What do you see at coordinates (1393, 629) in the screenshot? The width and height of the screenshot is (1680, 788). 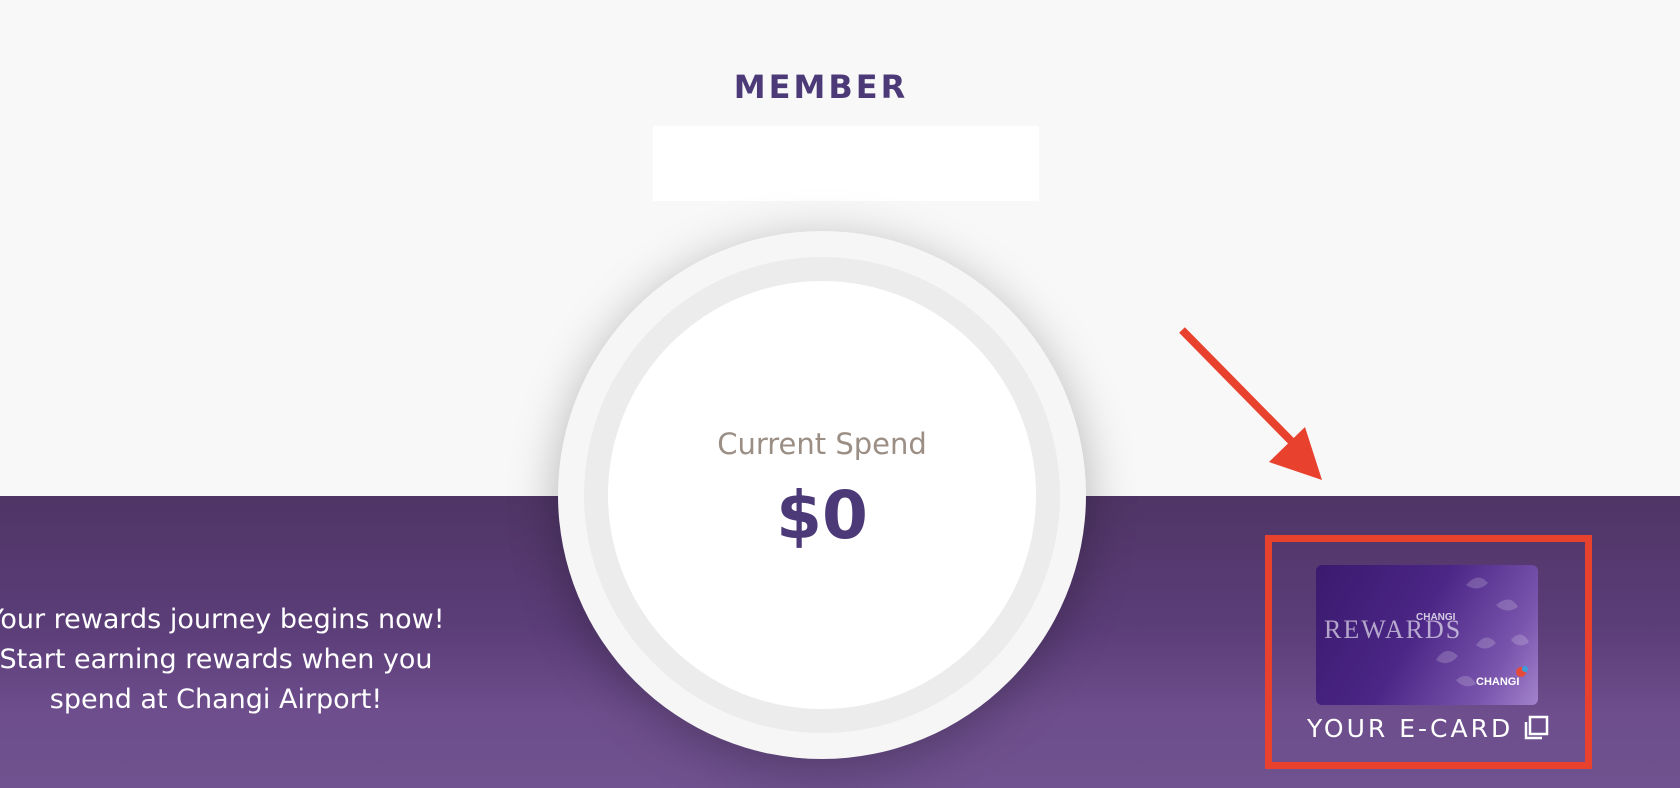 I see `ecard-brand-large: REWARDS` at bounding box center [1393, 629].